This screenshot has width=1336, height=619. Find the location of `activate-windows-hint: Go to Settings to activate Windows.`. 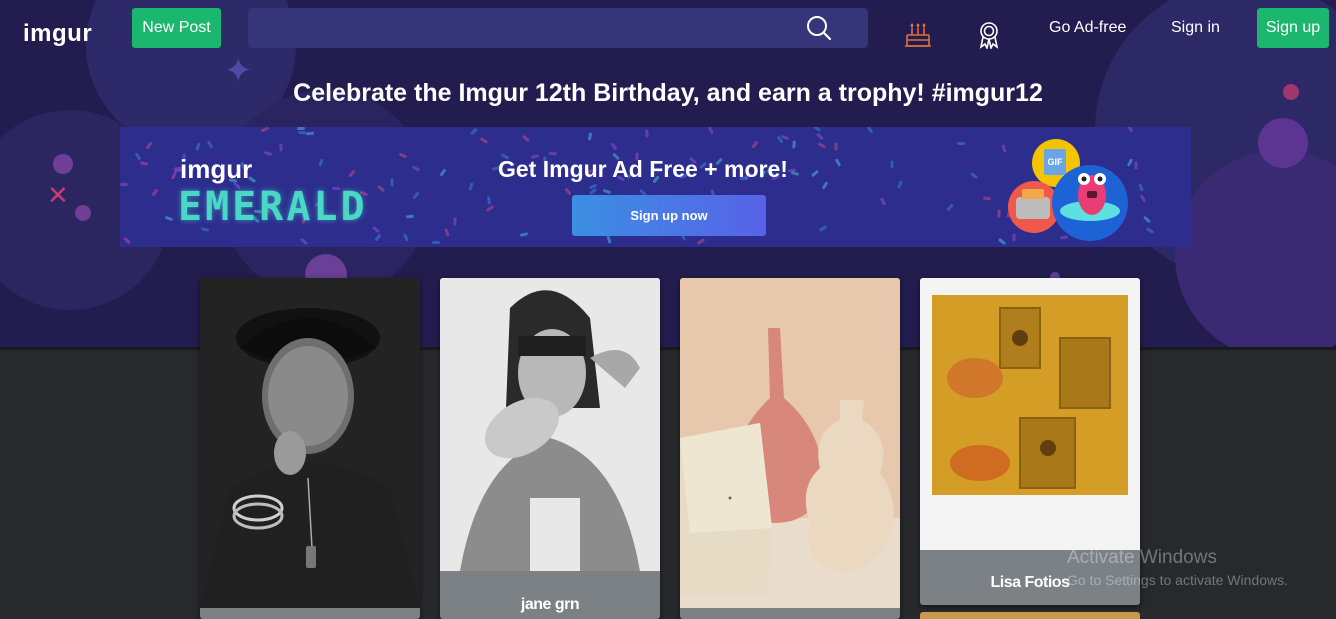

activate-windows-hint: Go to Settings to activate Windows. is located at coordinates (1177, 580).